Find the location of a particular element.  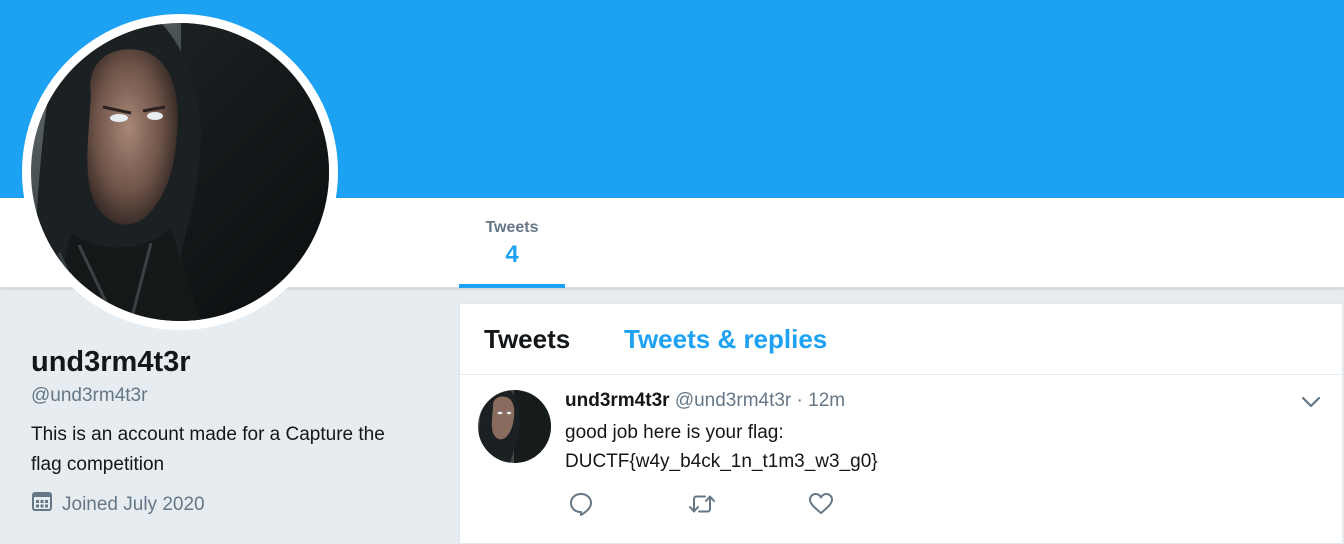

tweet-text-line: DUCTF{w4y_b4ck_1n_t1m3_w3_g0} is located at coordinates (721, 461).